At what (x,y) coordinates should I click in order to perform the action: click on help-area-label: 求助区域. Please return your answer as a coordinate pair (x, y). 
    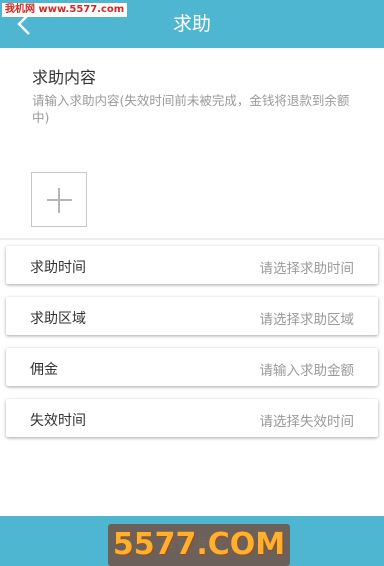
    Looking at the image, I should click on (58, 319).